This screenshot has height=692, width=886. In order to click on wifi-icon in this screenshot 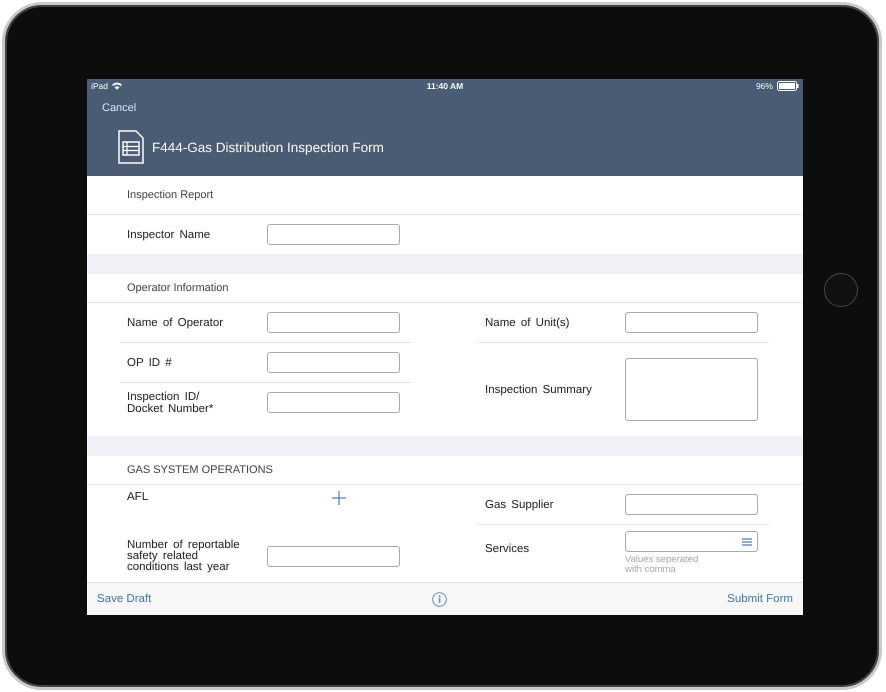, I will do `click(117, 86)`.